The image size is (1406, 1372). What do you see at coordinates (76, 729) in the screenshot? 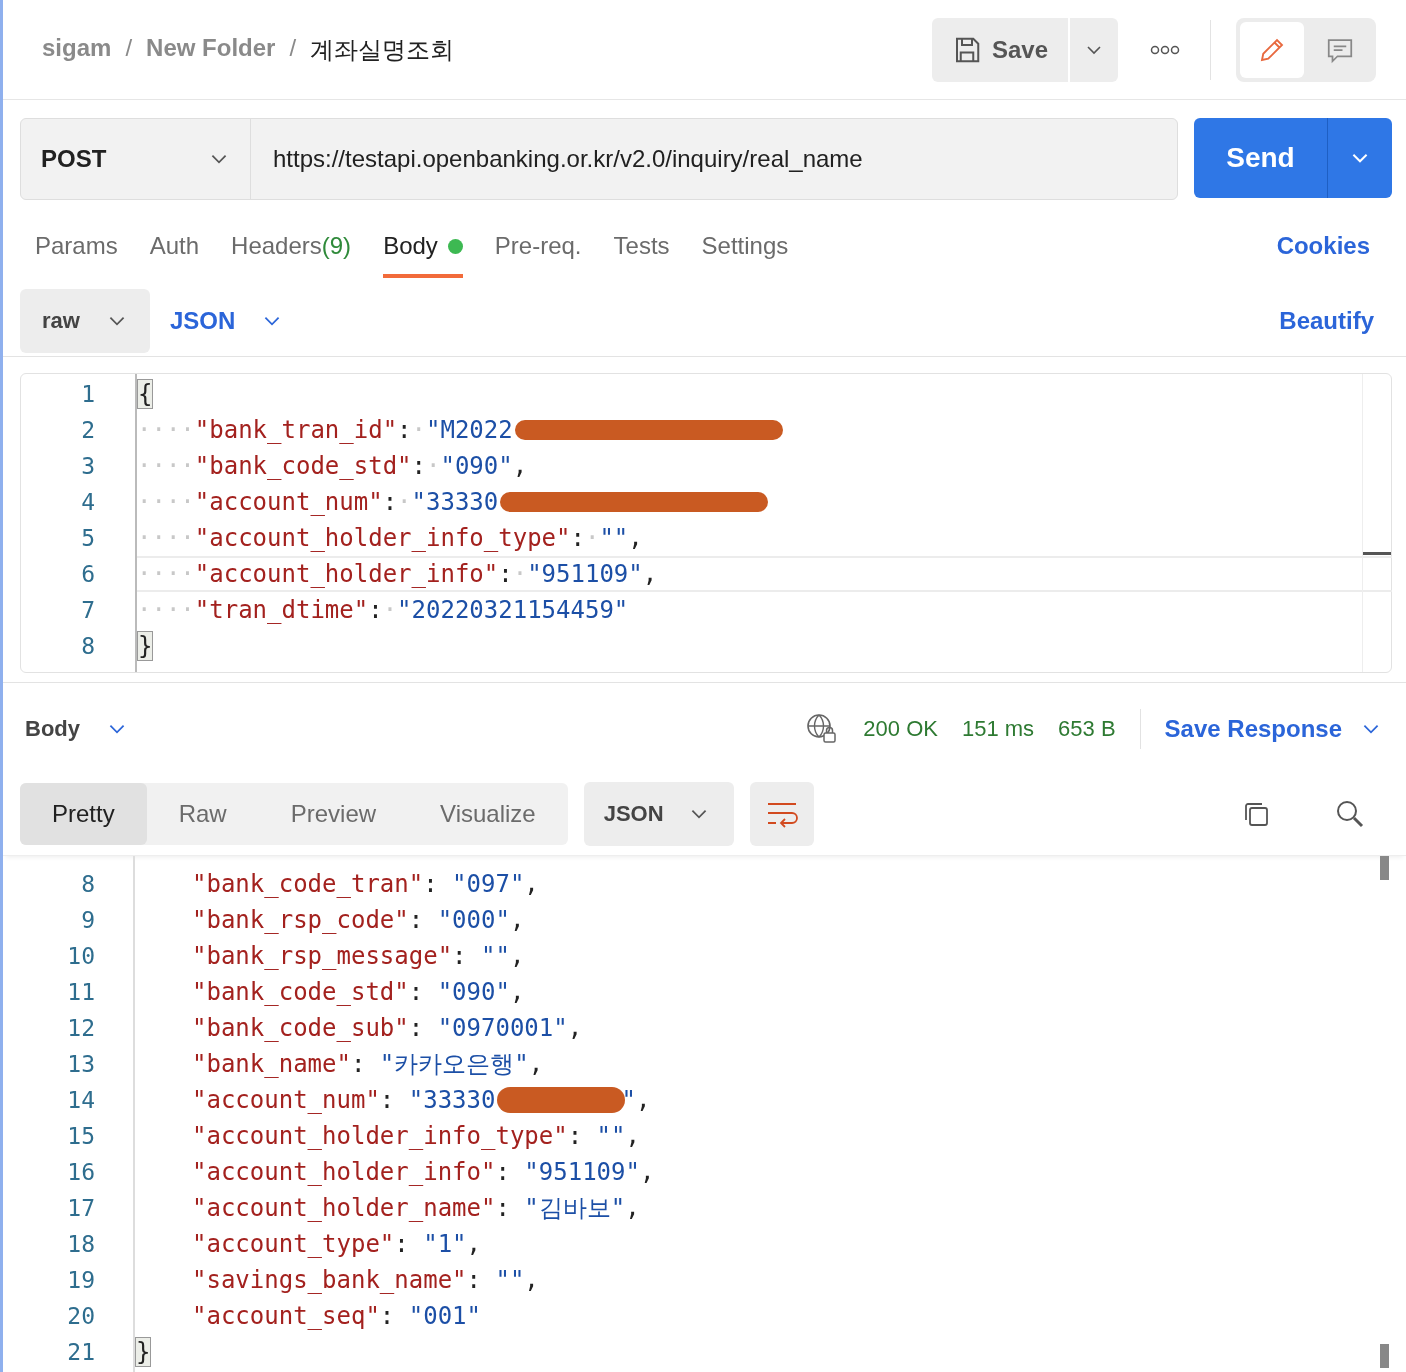
I see `response-body-dropdown: Body` at bounding box center [76, 729].